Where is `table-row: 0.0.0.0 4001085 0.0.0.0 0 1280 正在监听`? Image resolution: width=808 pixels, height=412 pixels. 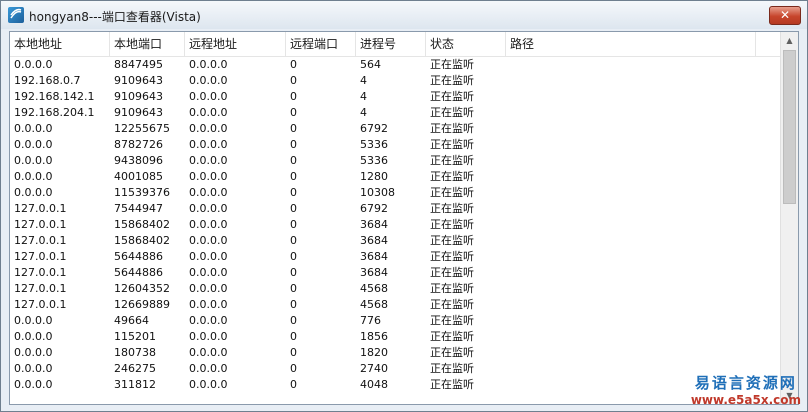 table-row: 0.0.0.0 4001085 0.0.0.0 0 1280 正在监听 is located at coordinates (395, 177).